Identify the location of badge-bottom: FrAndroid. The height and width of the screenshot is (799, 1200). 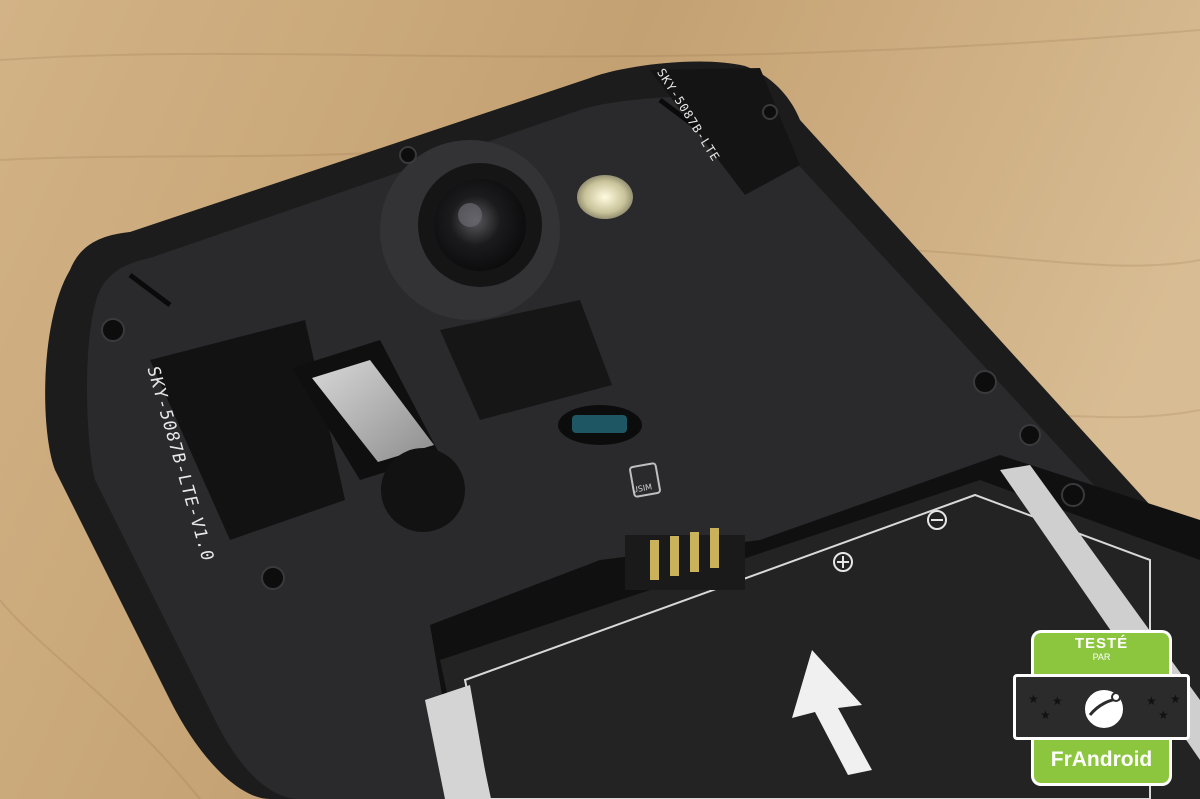
(1101, 763).